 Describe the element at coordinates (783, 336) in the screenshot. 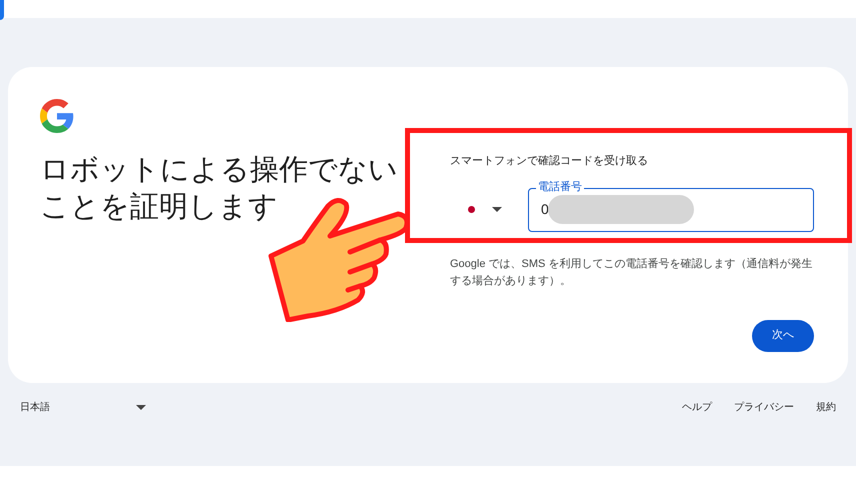

I see `next-button: 次へ` at that location.